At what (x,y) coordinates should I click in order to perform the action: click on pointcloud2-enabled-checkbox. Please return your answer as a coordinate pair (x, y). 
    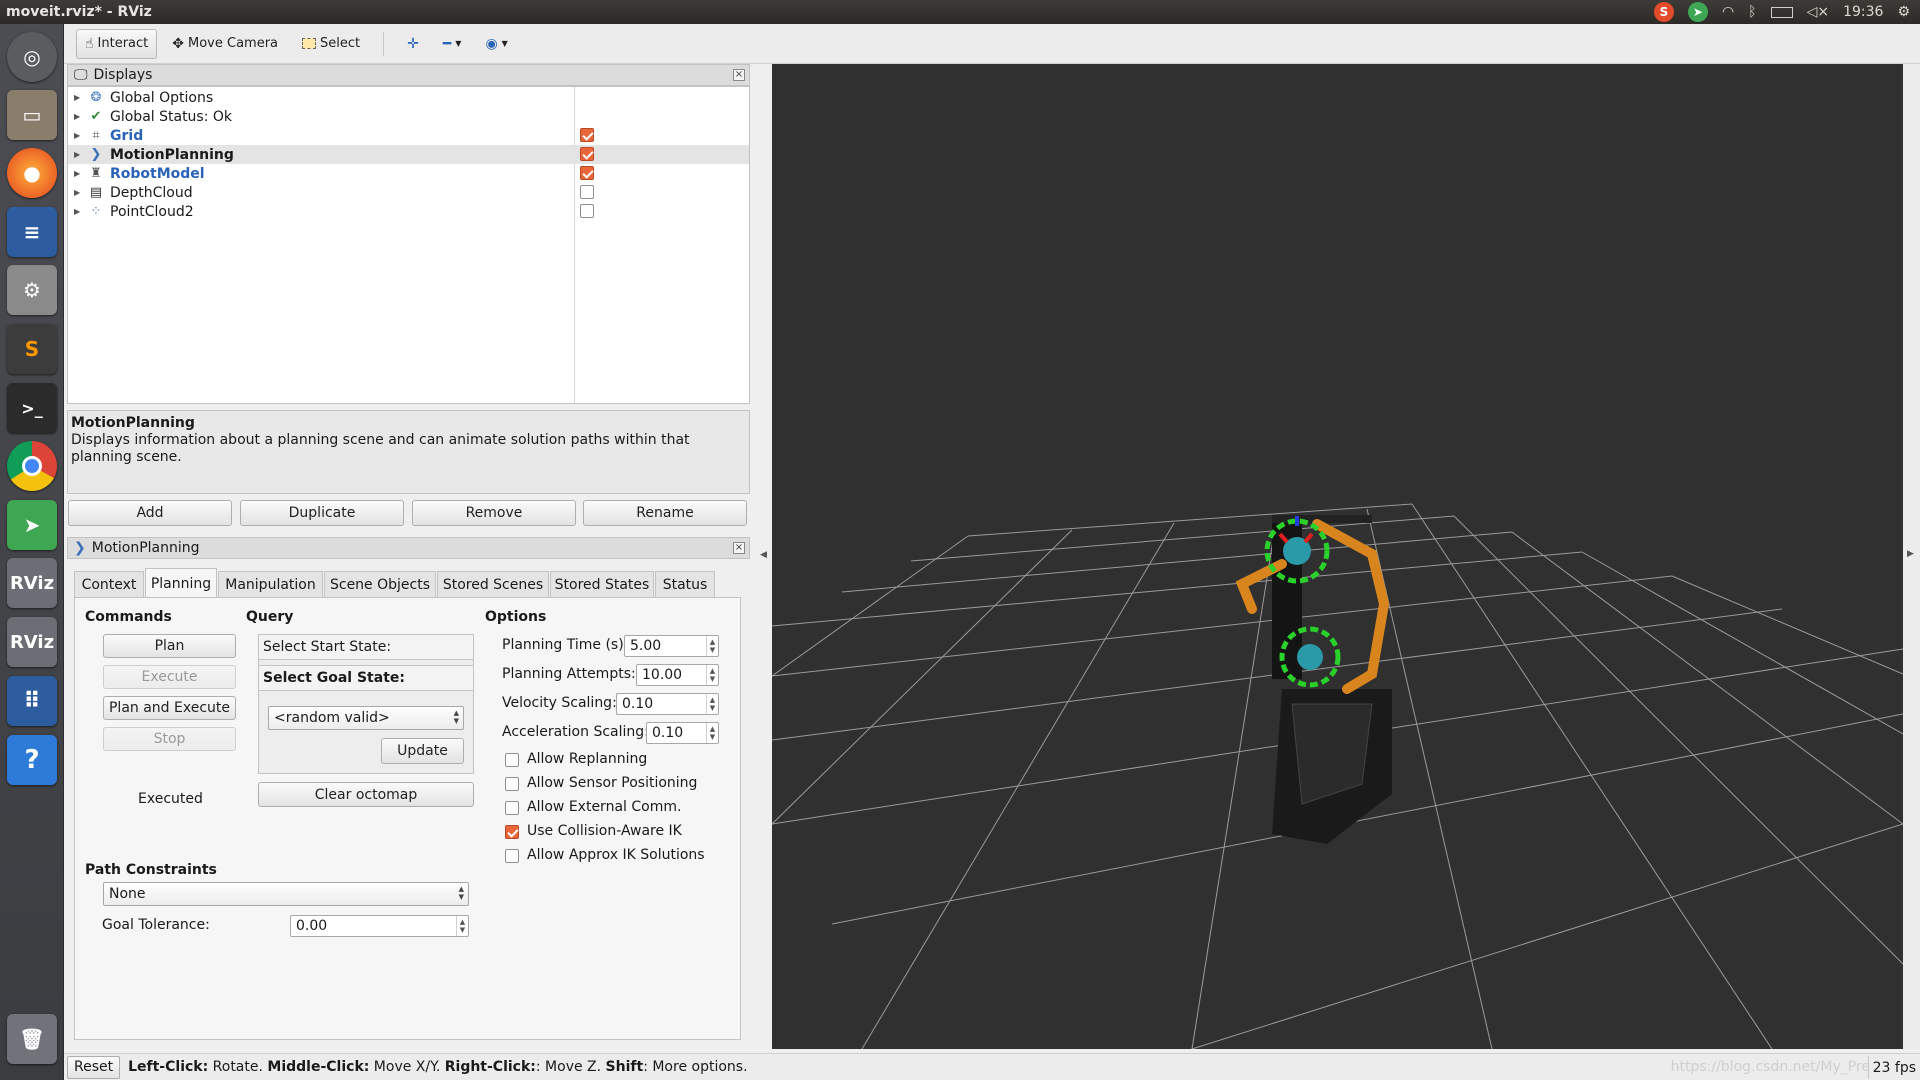
    Looking at the image, I should click on (587, 211).